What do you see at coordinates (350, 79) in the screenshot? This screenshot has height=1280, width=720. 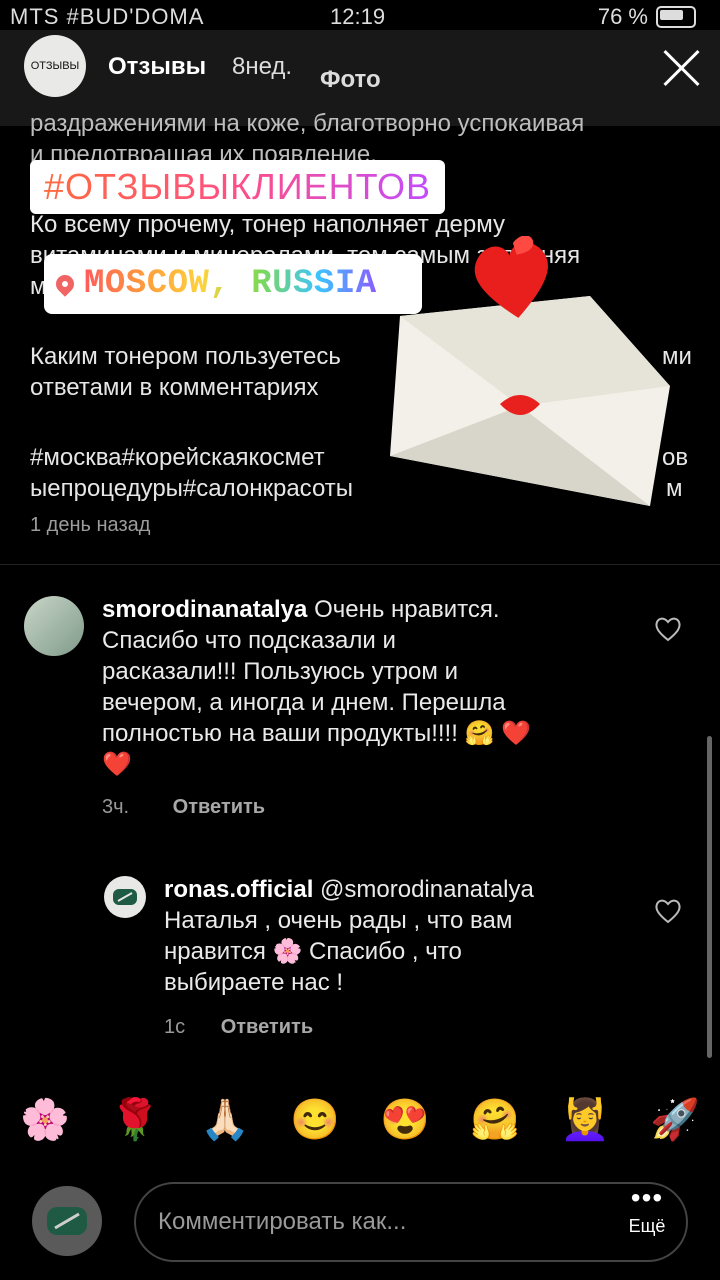 I see `story-type-label: Фото` at bounding box center [350, 79].